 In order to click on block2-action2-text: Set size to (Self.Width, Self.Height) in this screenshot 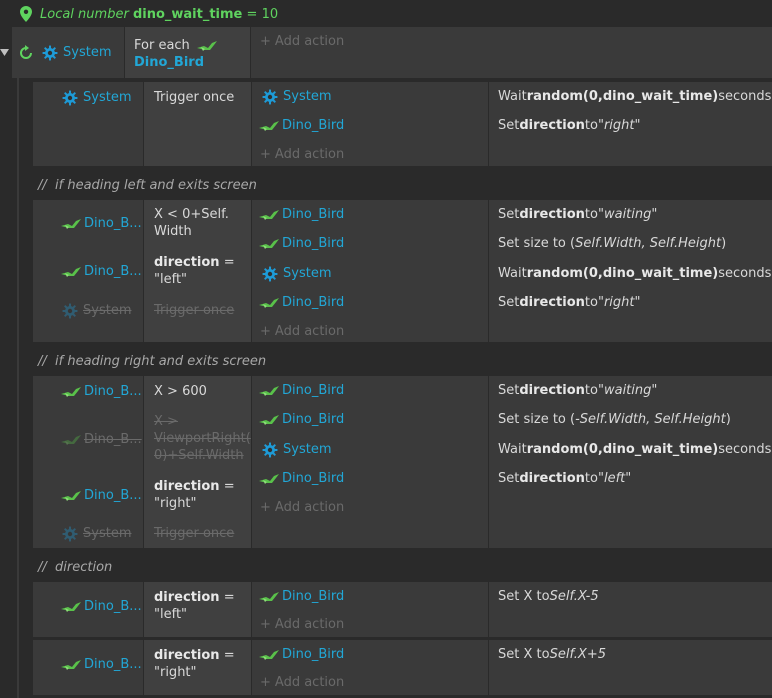, I will do `click(612, 243)`.